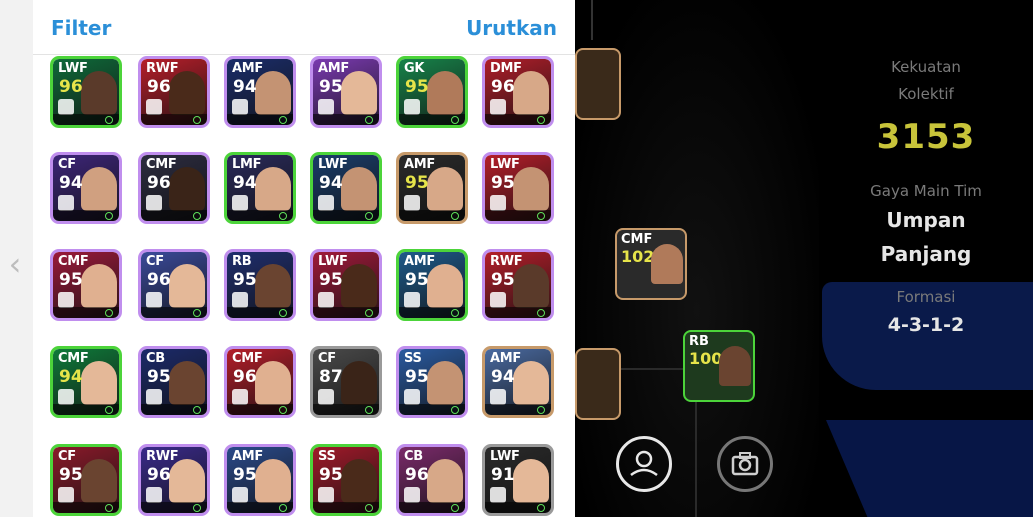 The width and height of the screenshot is (1033, 517). Describe the element at coordinates (174, 285) in the screenshot. I see `player-card: CF 96` at that location.